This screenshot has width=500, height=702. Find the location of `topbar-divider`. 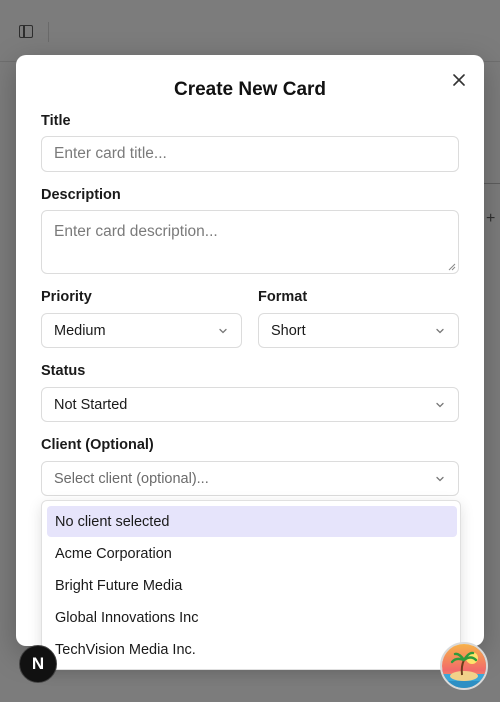

topbar-divider is located at coordinates (48, 32).